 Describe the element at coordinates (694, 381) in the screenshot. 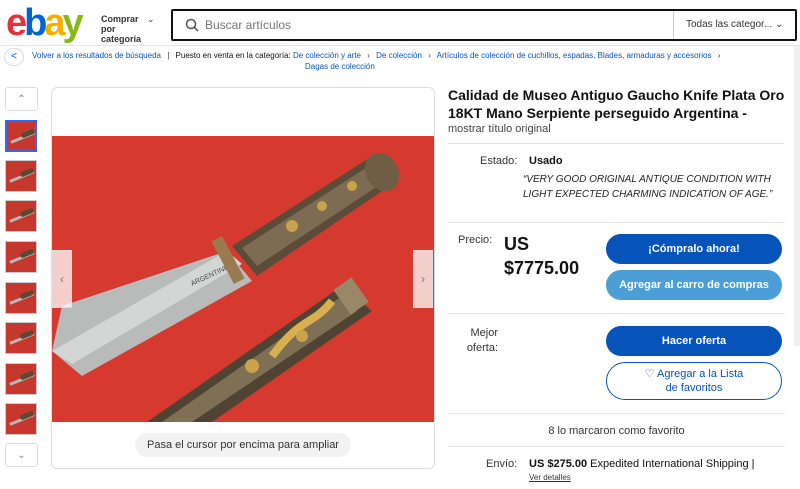

I see `add-to-watchlist-button: ♡ Agregar a la Lista de favoritos` at that location.